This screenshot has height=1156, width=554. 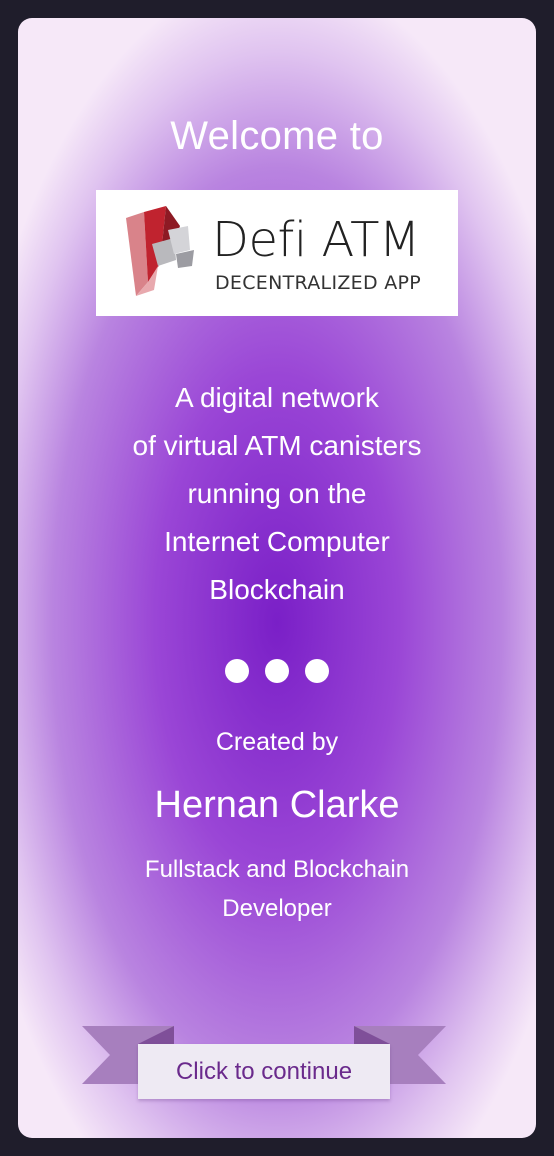 I want to click on defi-atm-logo-icon, so click(x=160, y=251).